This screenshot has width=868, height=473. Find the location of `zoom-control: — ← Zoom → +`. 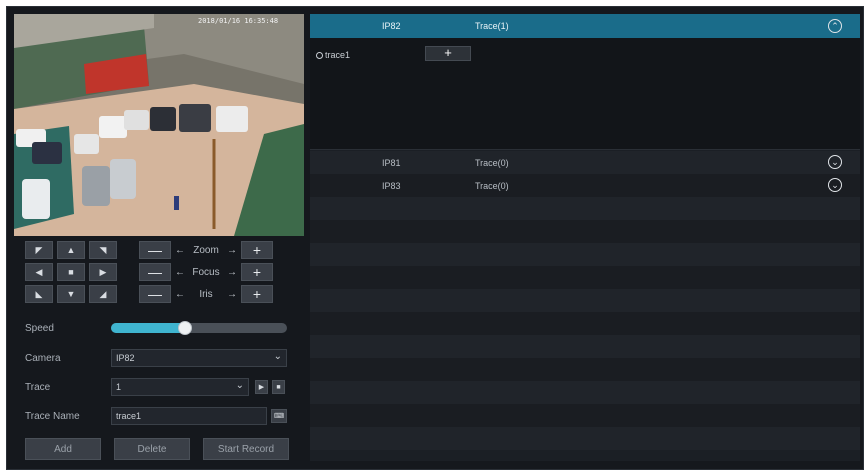

zoom-control: — ← Zoom → + is located at coordinates (206, 250).